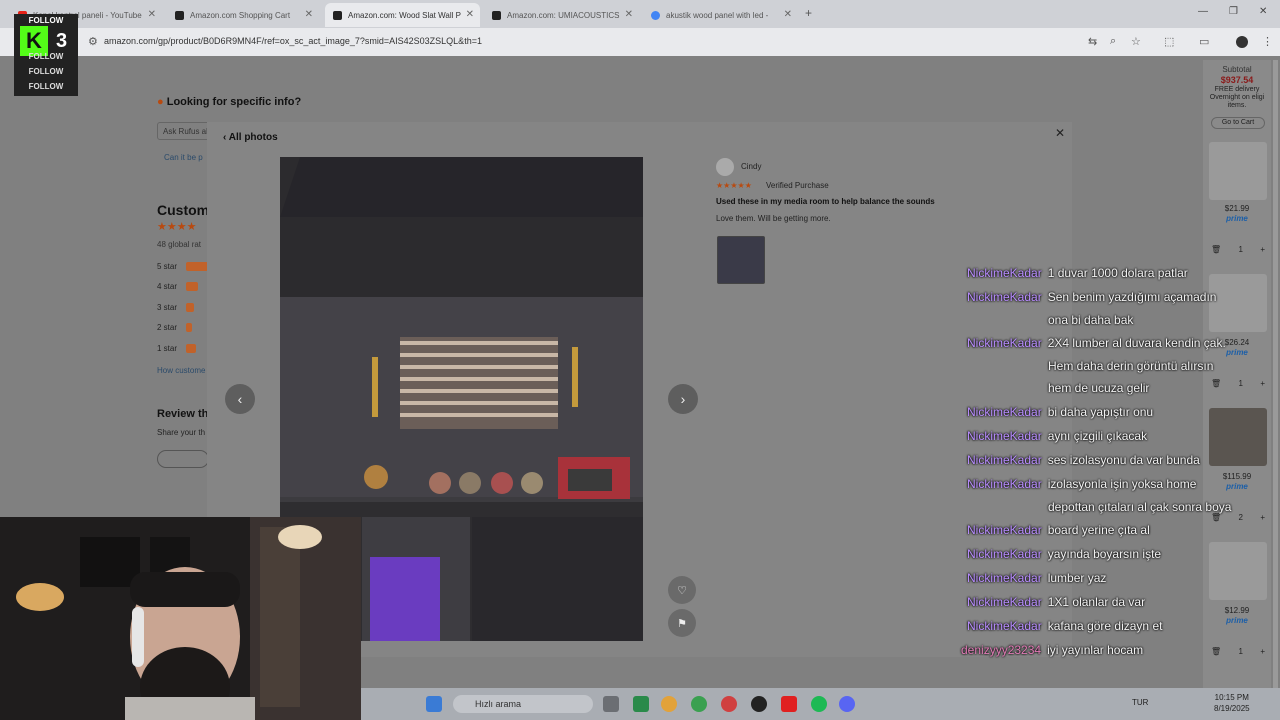 This screenshot has width=1280, height=720. I want to click on taskbar: Hızlı arama TUR 10:15 PM 8/19/2025, so click(820, 704).